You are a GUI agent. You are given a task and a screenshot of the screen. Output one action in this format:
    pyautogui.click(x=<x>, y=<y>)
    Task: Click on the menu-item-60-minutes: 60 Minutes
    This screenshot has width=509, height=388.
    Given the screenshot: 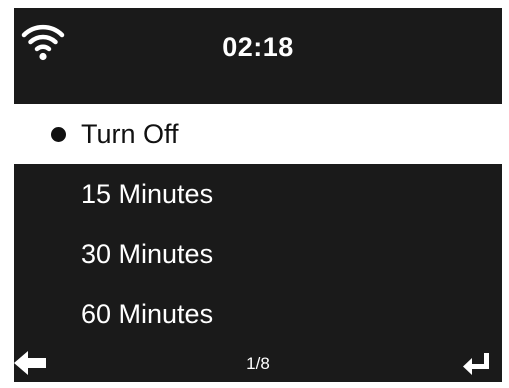 What is the action you would take?
    pyautogui.click(x=258, y=314)
    